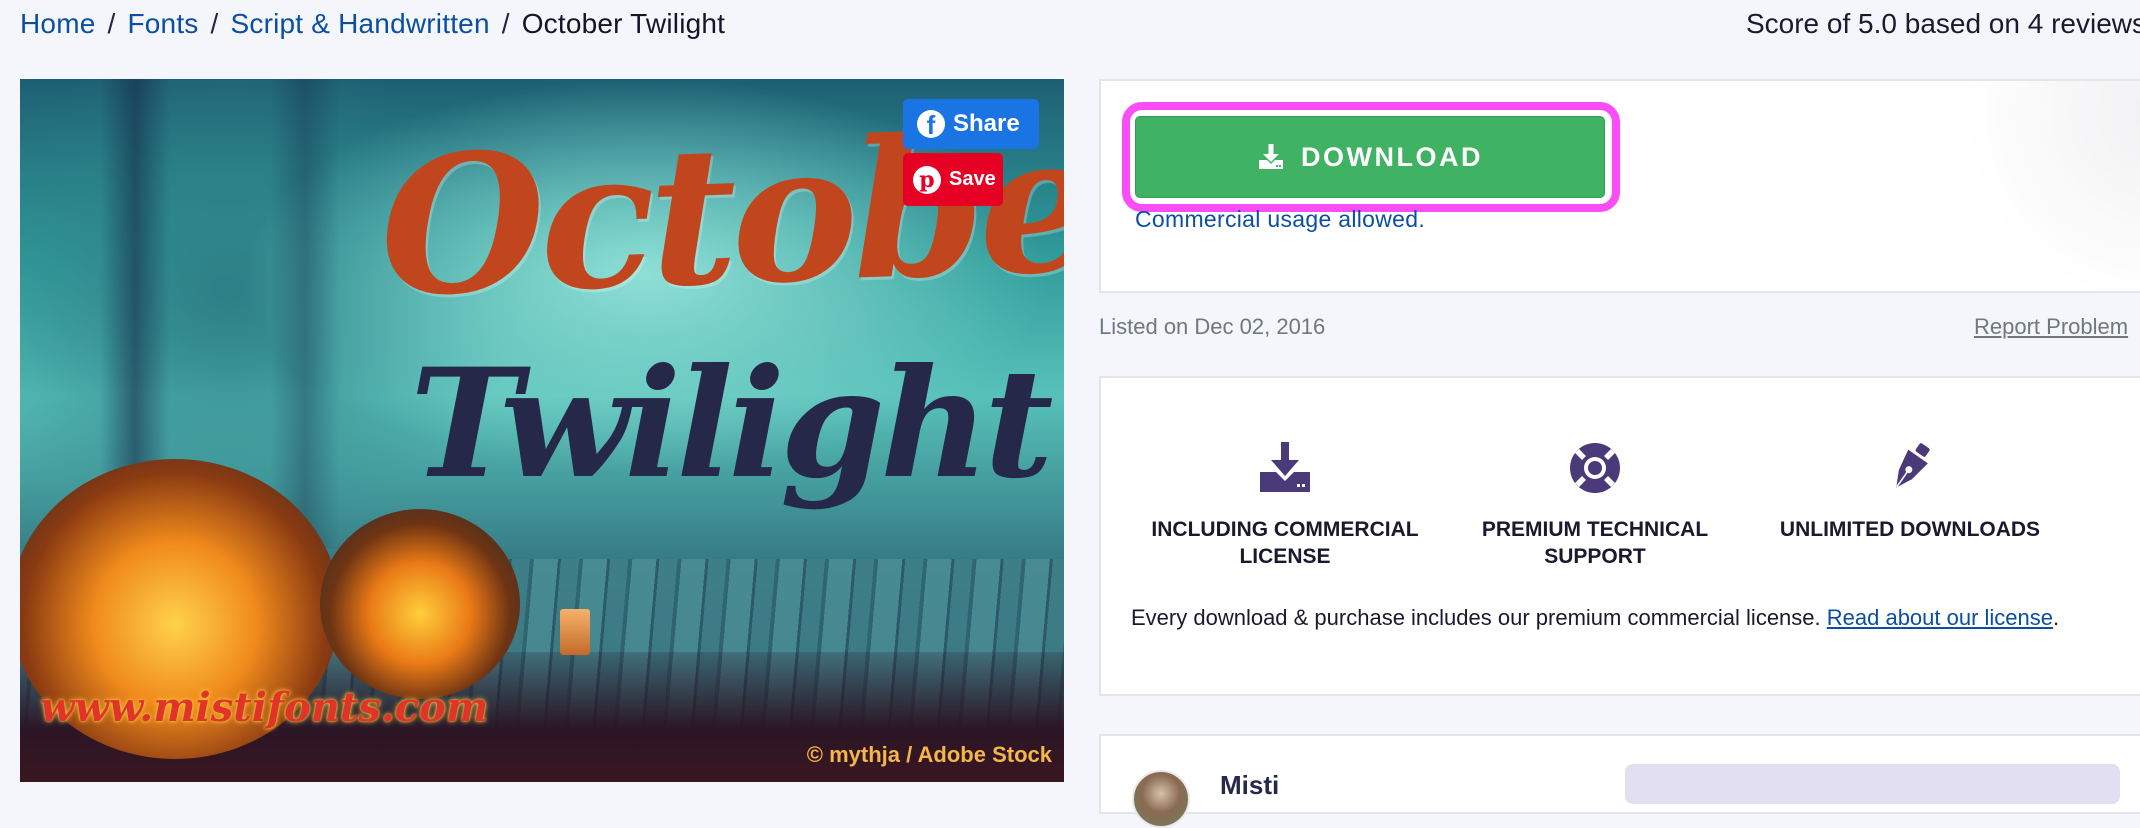 The width and height of the screenshot is (2140, 828). I want to click on preview-title-line2: Twilight, so click(731, 424).